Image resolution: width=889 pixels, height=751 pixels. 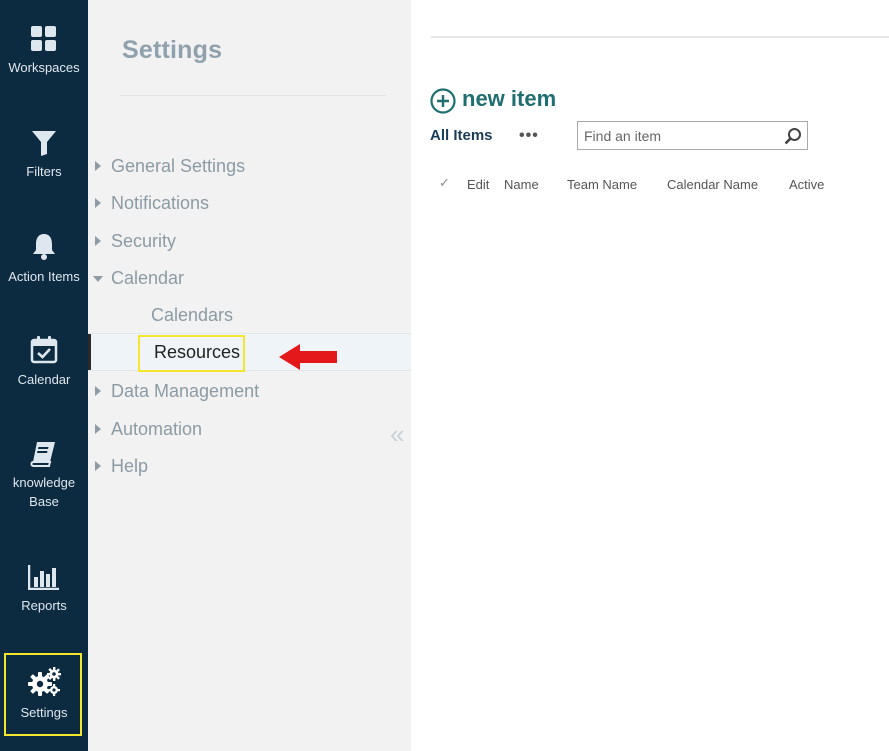 I want to click on search-icon, so click(x=793, y=136).